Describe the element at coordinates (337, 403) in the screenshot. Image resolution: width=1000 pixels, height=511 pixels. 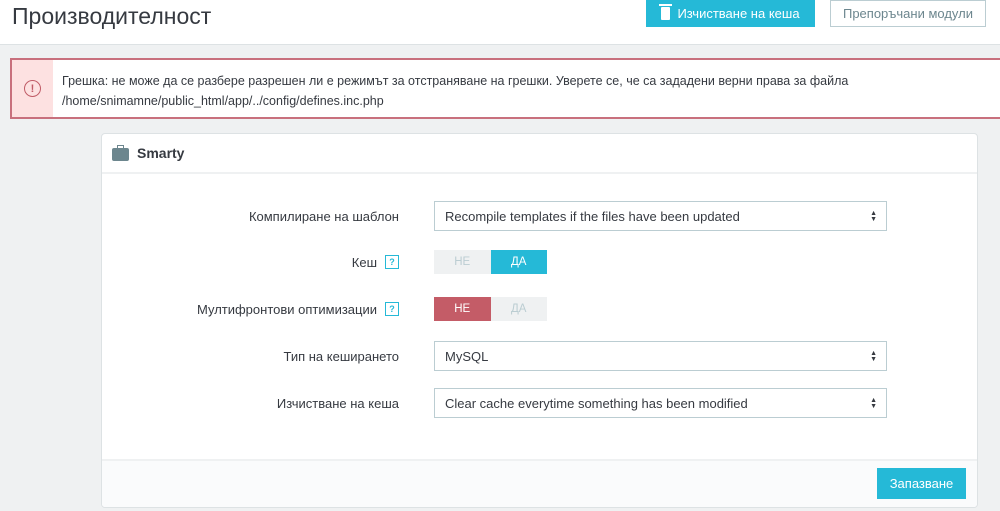
I see `clear-cache-field-label: Изчистване на кеша` at that location.